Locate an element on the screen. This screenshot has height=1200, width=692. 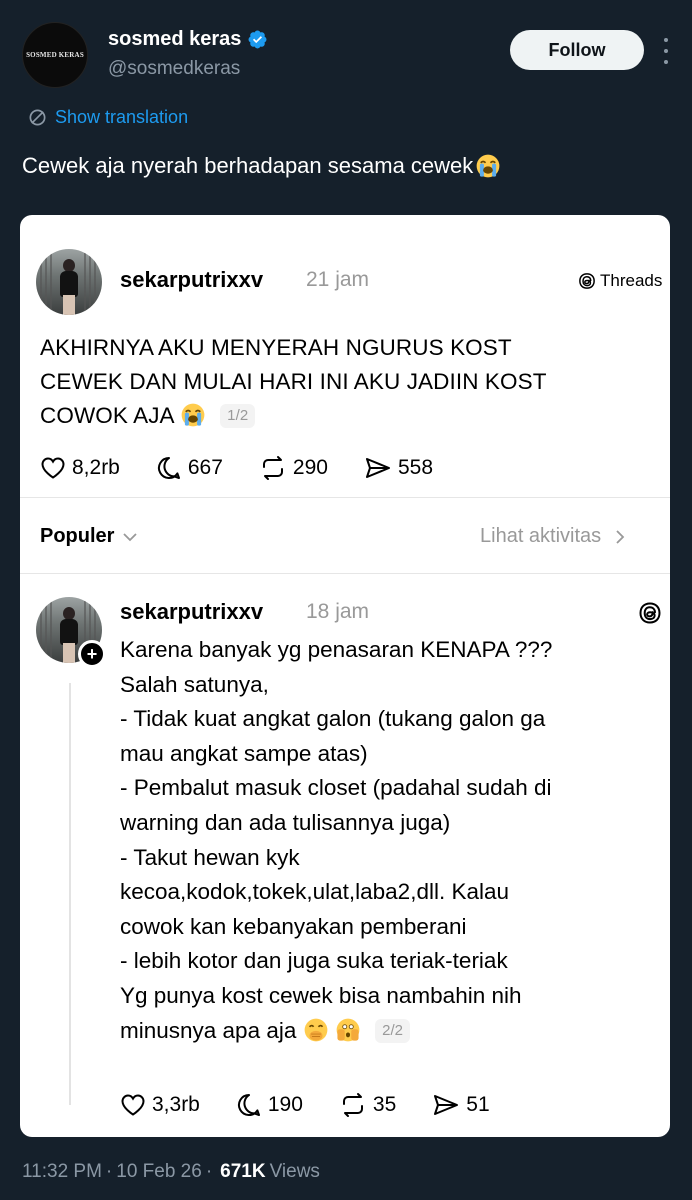
post2-reply-button: 190 is located at coordinates (269, 1105).